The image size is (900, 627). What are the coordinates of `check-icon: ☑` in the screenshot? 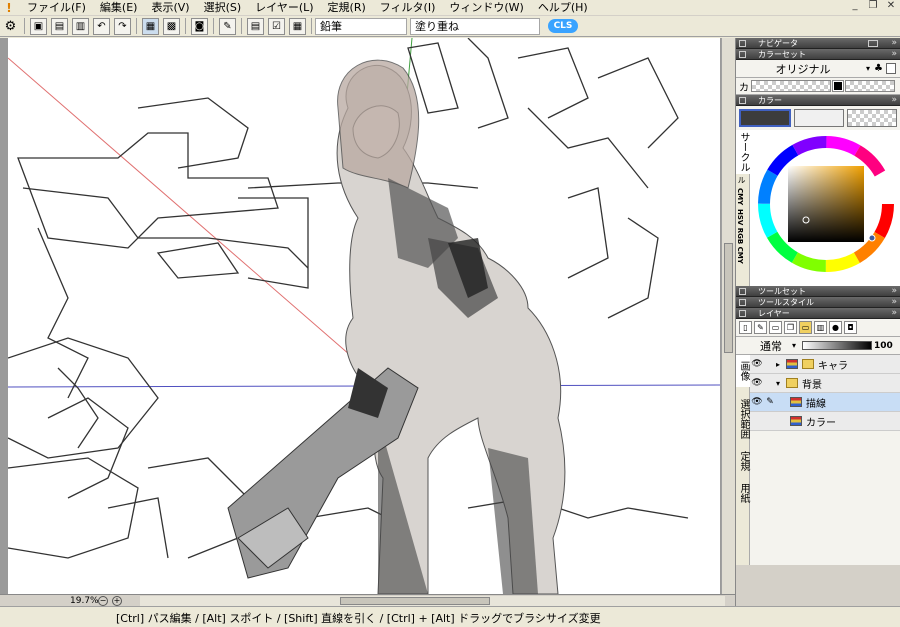 It's located at (276, 26).